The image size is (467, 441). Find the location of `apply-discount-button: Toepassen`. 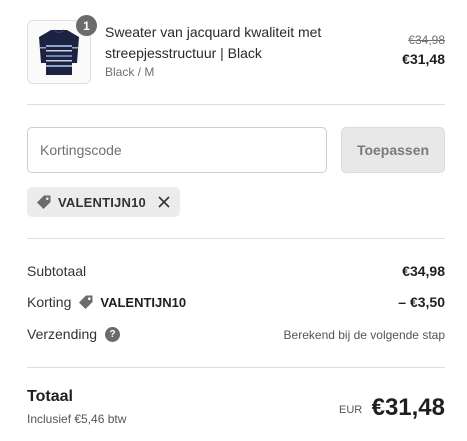

apply-discount-button: Toepassen is located at coordinates (393, 150).